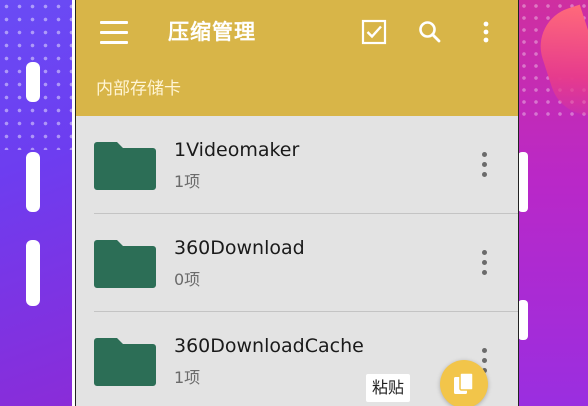 The height and width of the screenshot is (406, 588). Describe the element at coordinates (237, 150) in the screenshot. I see `folder-name: 1Videomaker` at that location.